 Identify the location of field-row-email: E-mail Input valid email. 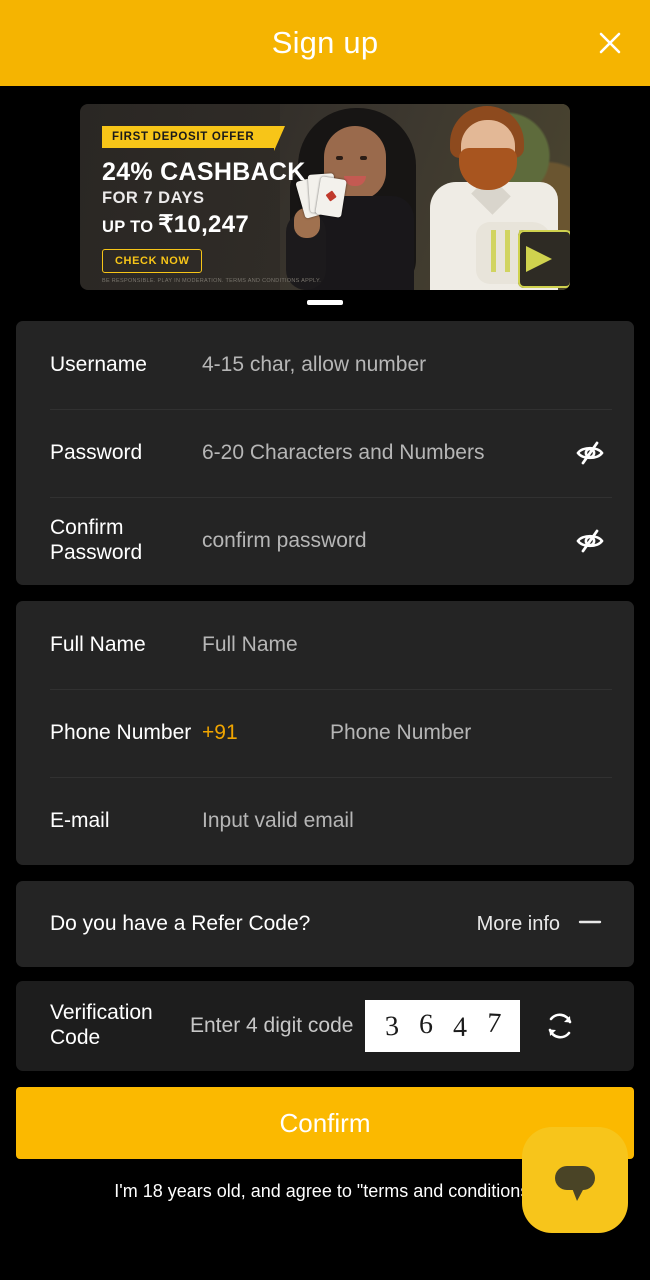
(325, 821).